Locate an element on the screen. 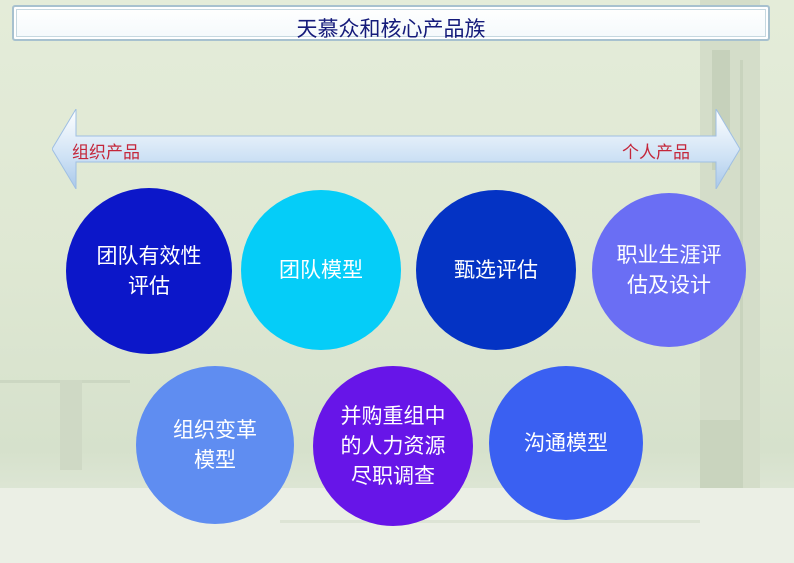 The image size is (794, 563). product-label: 组织变革 模型 is located at coordinates (215, 445).